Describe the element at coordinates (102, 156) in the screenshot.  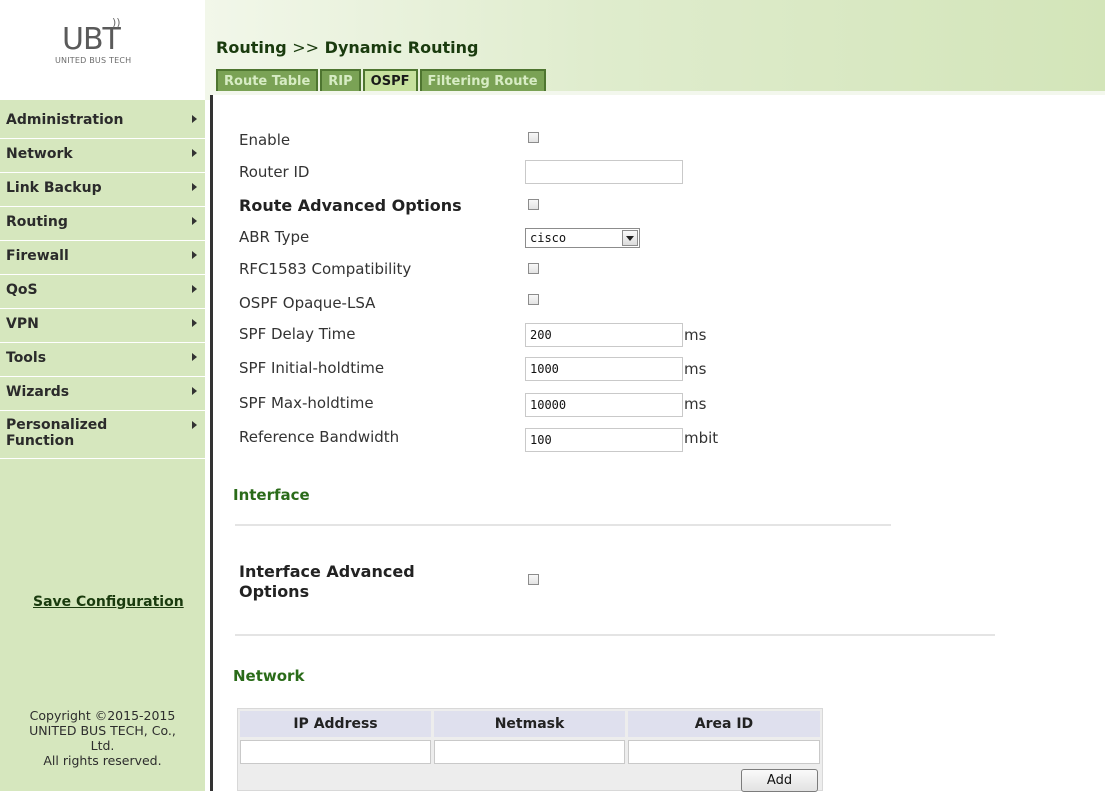
I see `sidebar-item-network: Network` at that location.